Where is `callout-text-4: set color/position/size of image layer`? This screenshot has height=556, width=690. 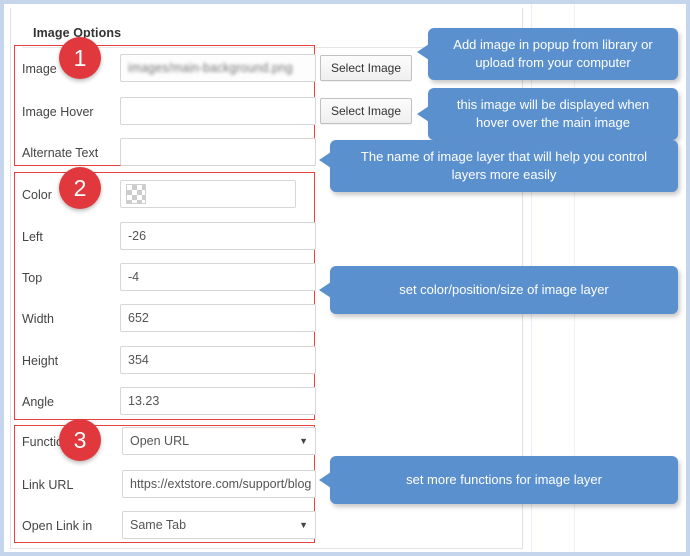 callout-text-4: set color/position/size of image layer is located at coordinates (504, 289).